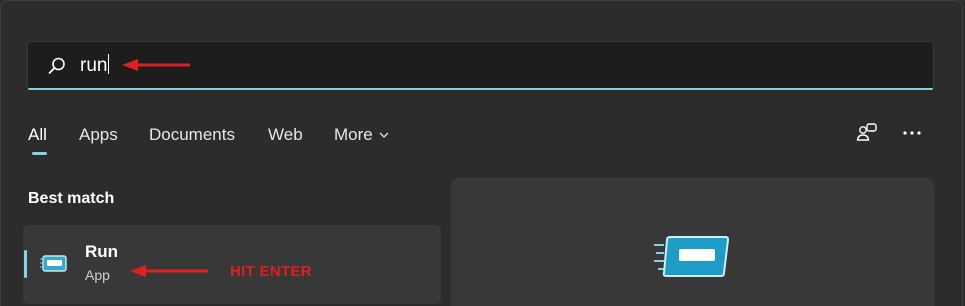  Describe the element at coordinates (169, 271) in the screenshot. I see `annotation-arrow-result` at that location.